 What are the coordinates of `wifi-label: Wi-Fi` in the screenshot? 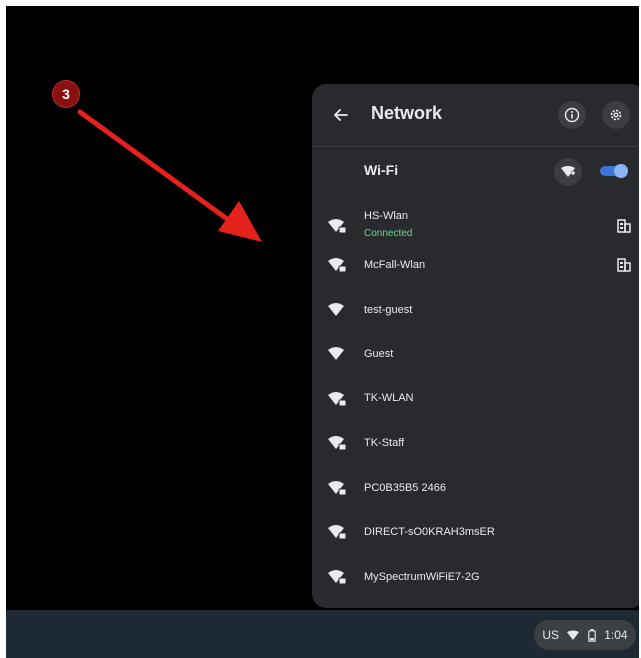 It's located at (381, 170).